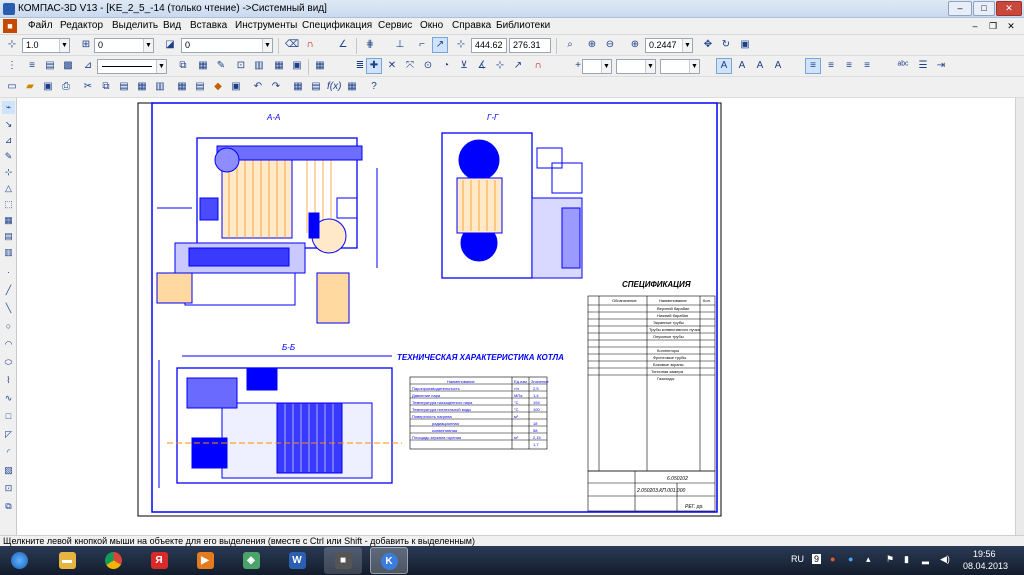  Describe the element at coordinates (778, 66) in the screenshot. I see `text-strike-icon: A` at that location.